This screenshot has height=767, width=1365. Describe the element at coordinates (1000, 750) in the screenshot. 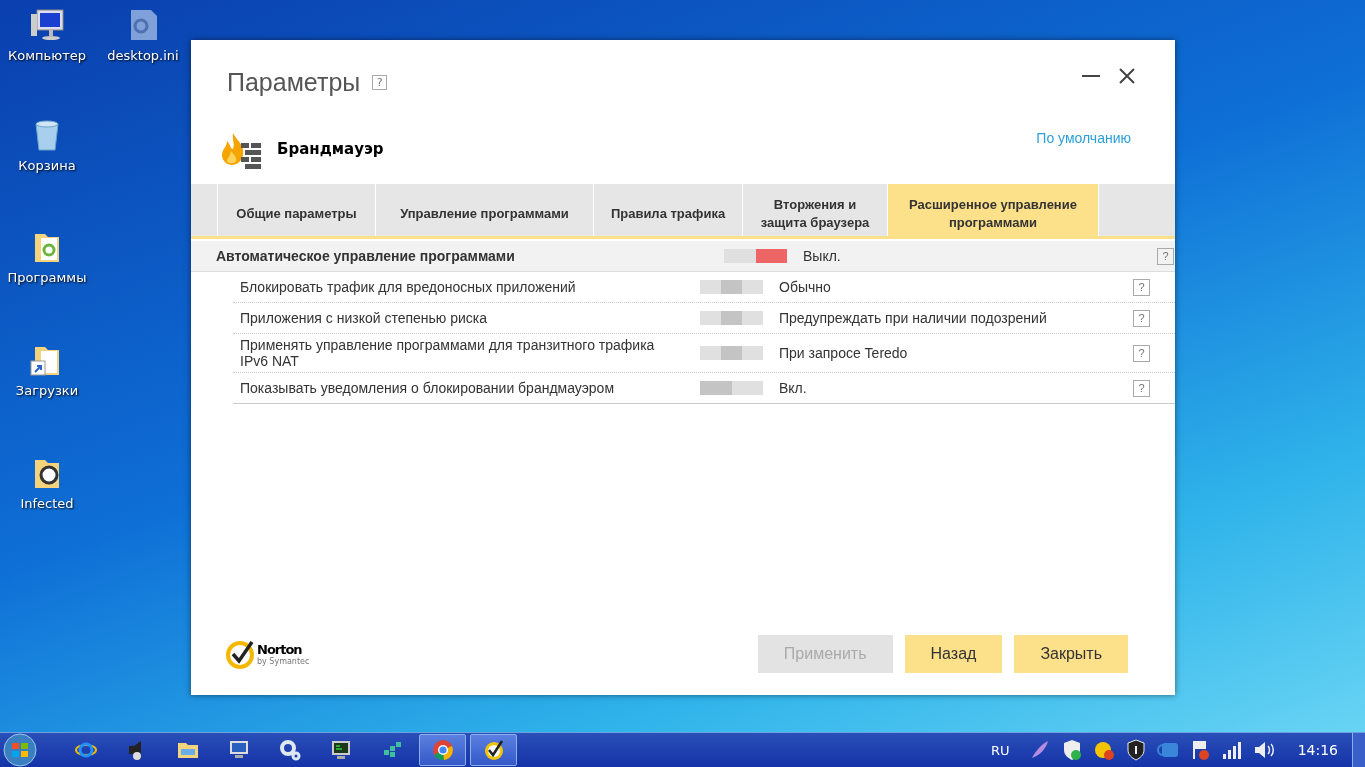

I see `language-indicator: RU` at that location.